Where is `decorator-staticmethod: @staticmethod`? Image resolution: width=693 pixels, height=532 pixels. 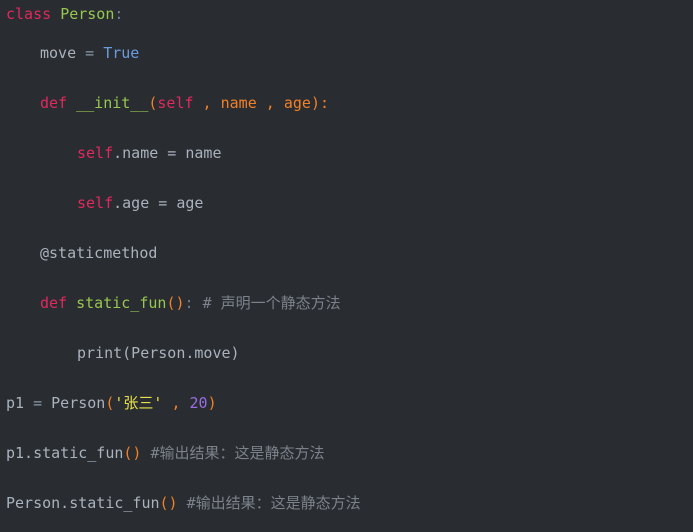 decorator-staticmethod: @staticmethod is located at coordinates (99, 253).